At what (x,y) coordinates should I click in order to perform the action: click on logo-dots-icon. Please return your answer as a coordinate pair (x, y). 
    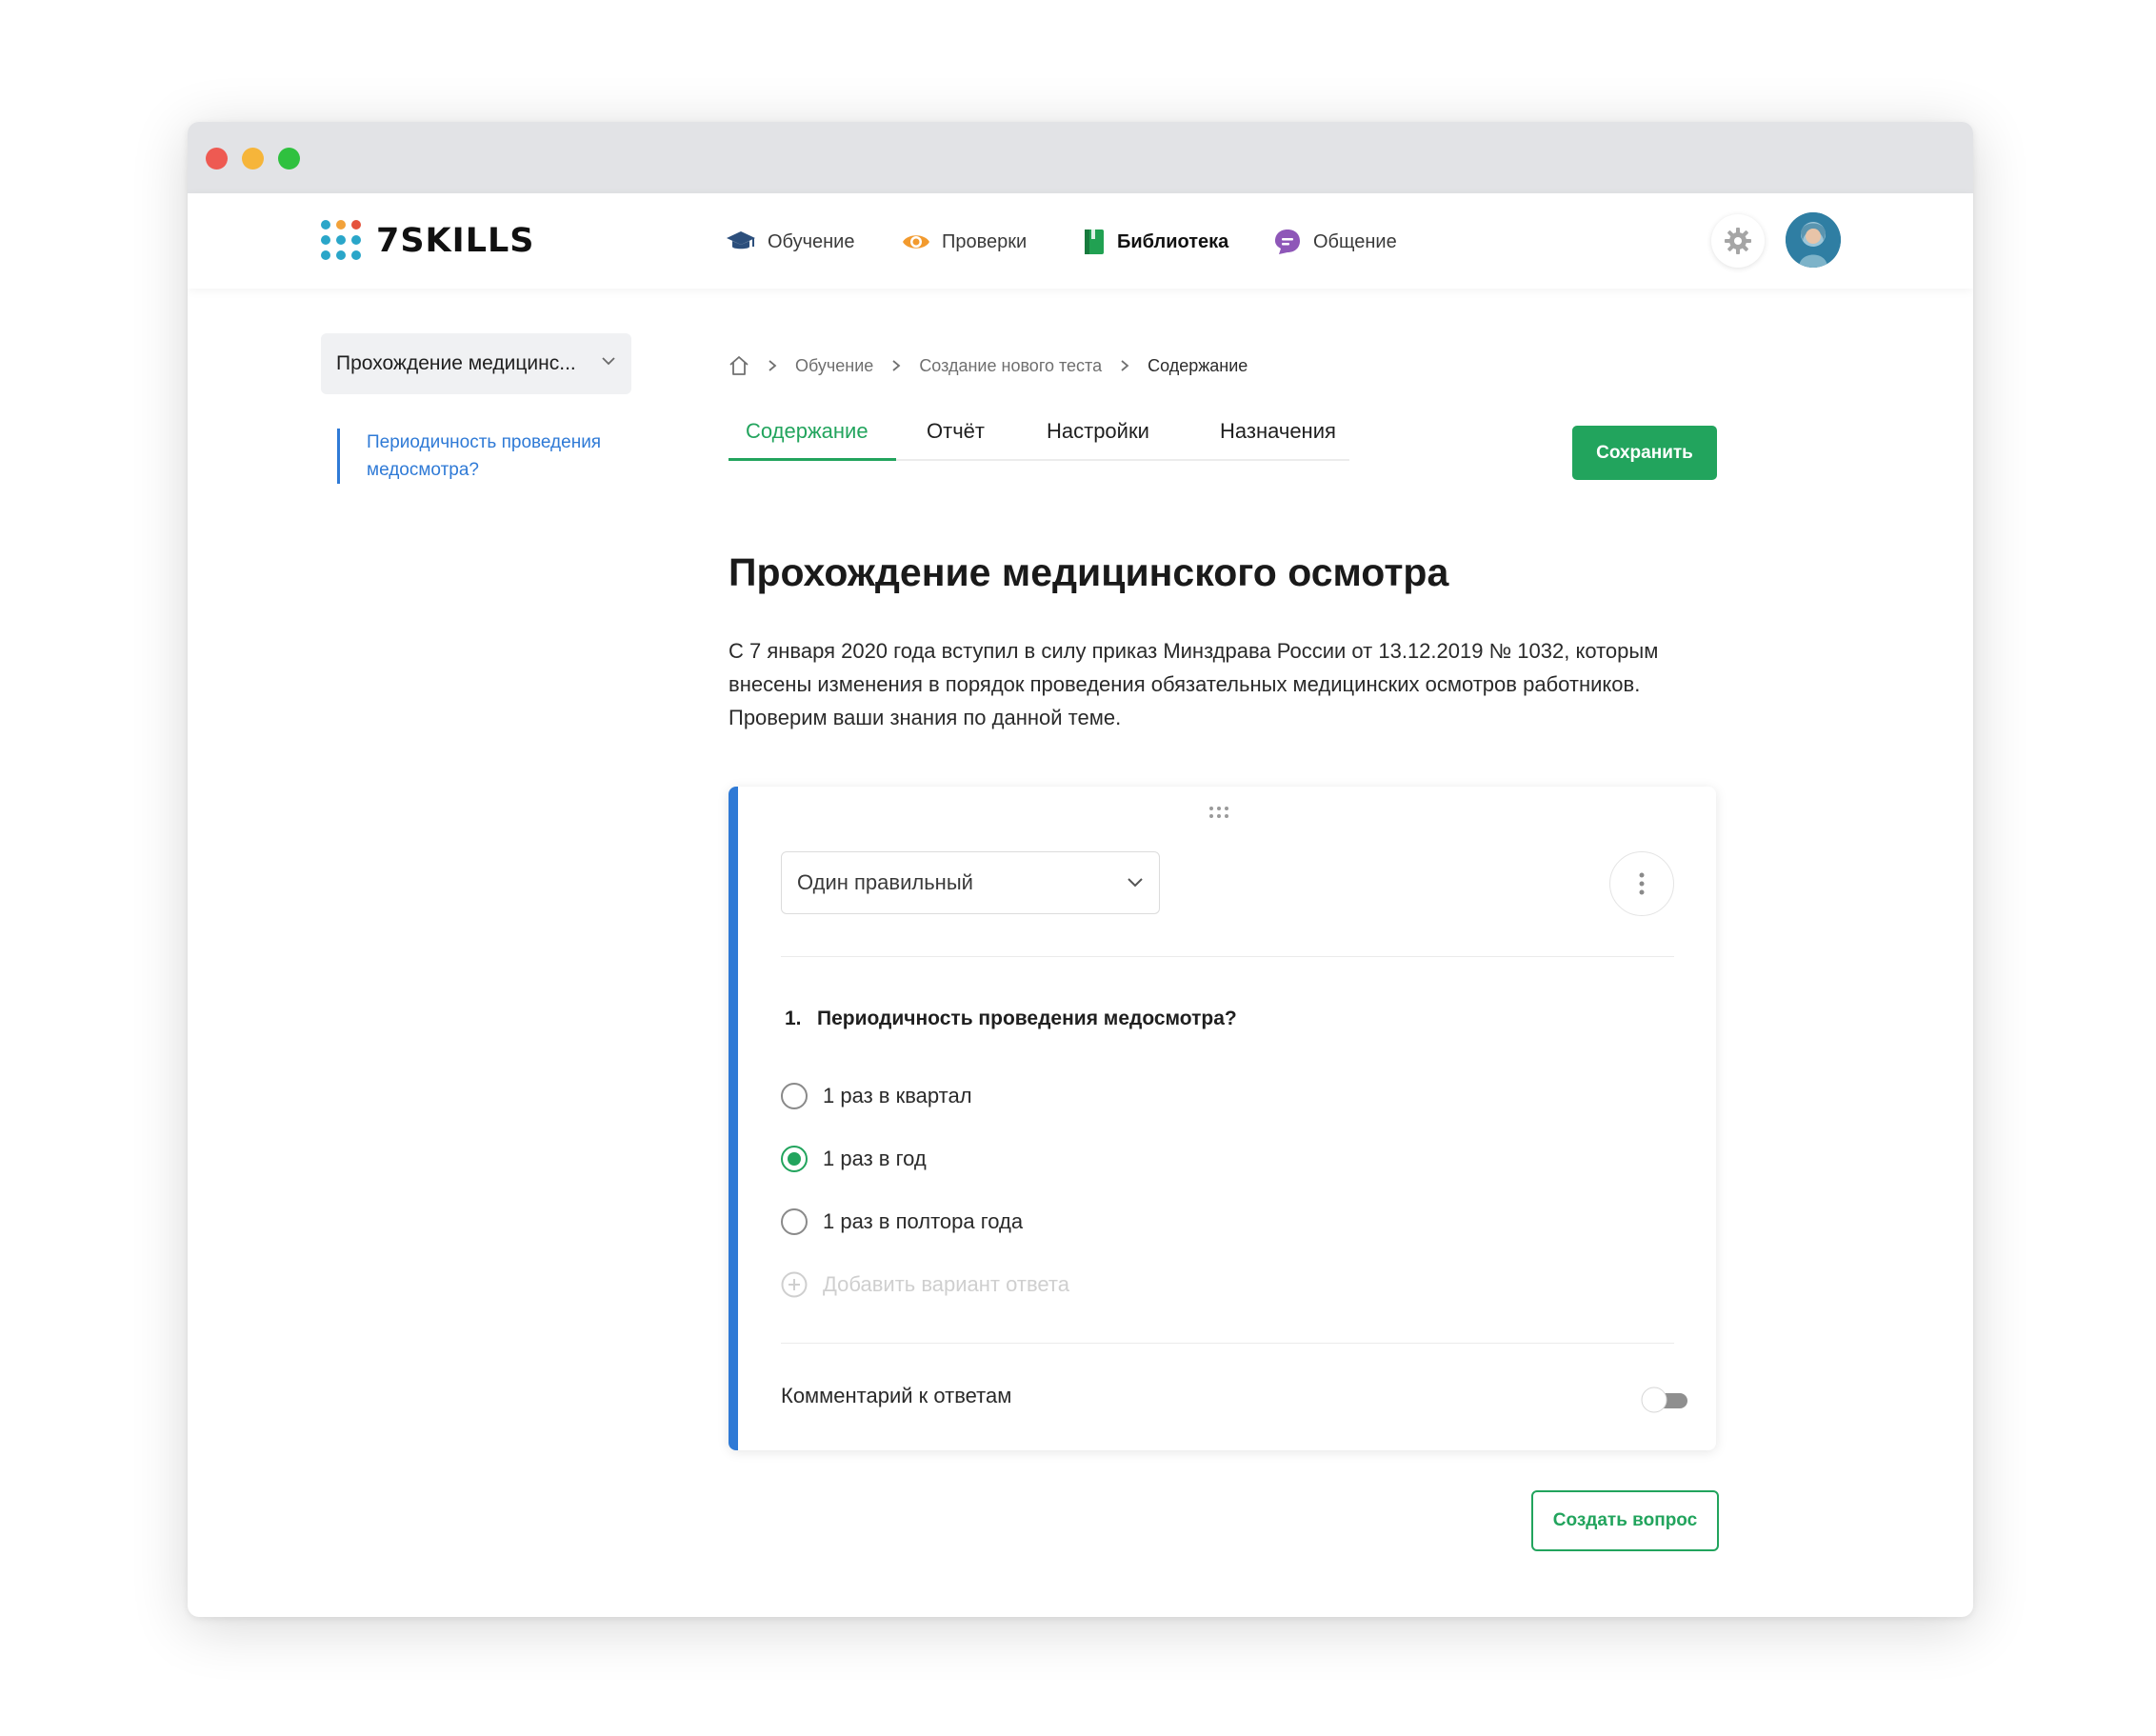
    Looking at the image, I should click on (342, 241).